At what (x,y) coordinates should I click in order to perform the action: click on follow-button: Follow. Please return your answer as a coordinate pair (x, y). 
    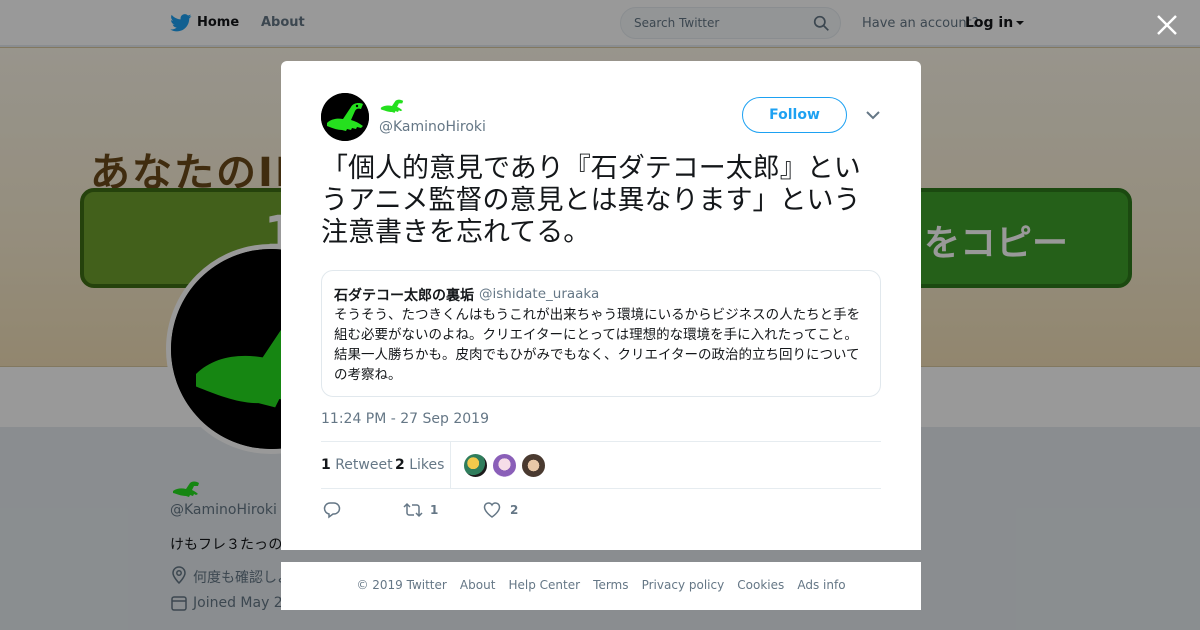
    Looking at the image, I should click on (794, 115).